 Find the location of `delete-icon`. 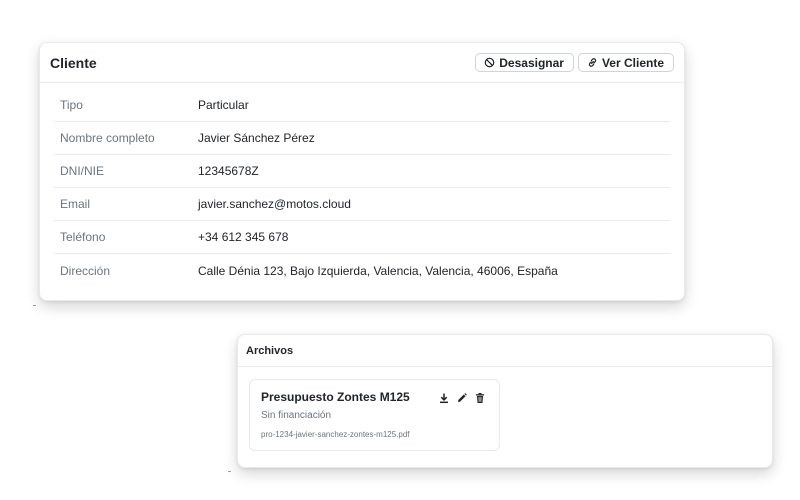

delete-icon is located at coordinates (480, 397).